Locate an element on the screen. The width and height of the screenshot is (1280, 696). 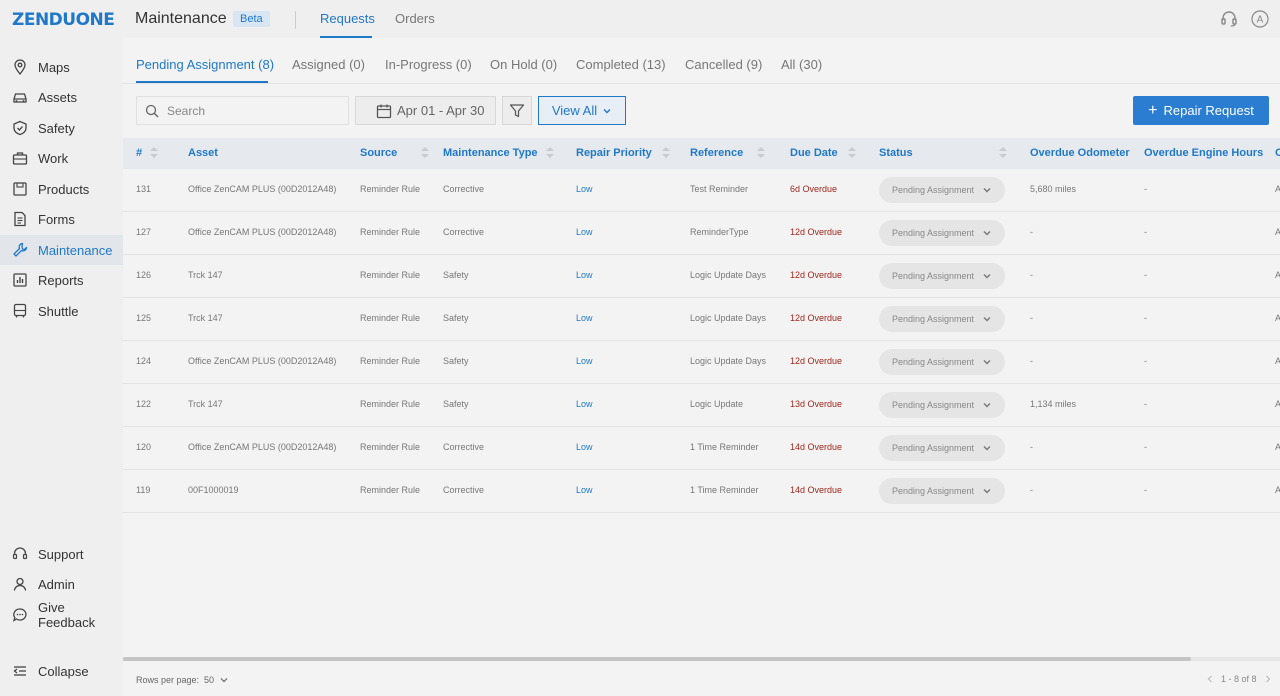
view-all-dropdown: View All is located at coordinates (582, 110).